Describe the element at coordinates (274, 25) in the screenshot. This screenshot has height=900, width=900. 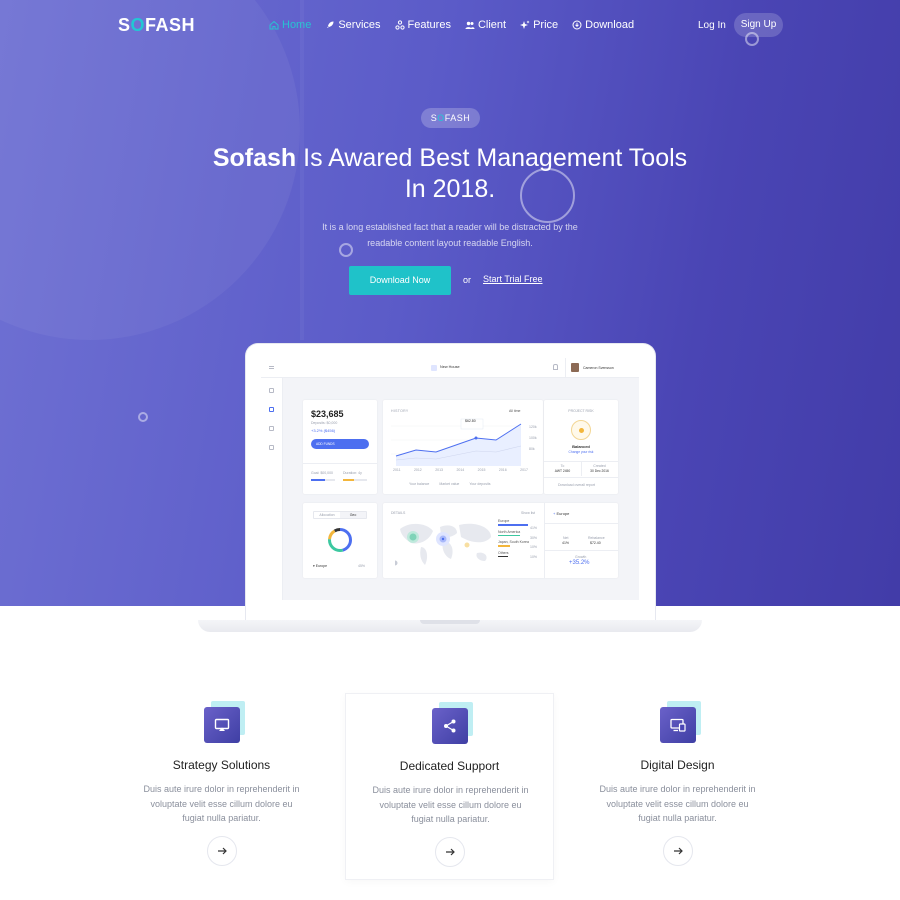
I see `home-icon` at that location.